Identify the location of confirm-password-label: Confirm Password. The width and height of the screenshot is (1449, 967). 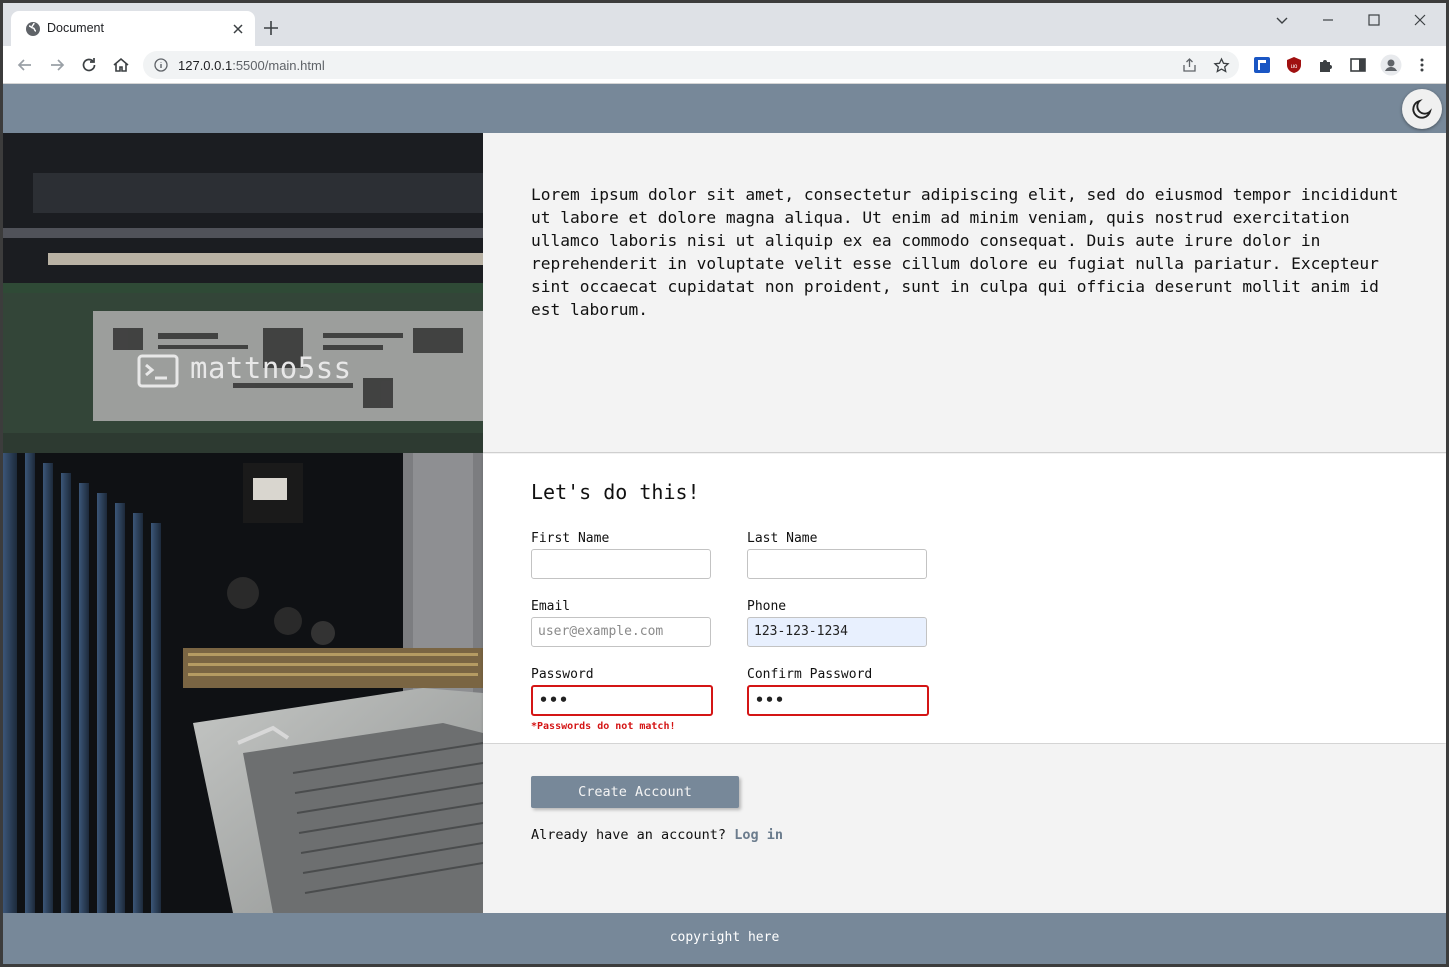
(810, 674).